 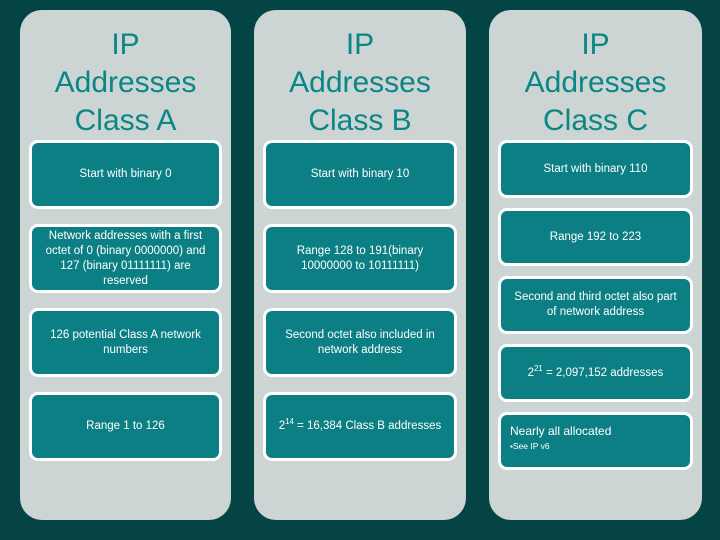 I want to click on bullet-text: See IP v6, so click(x=531, y=446).